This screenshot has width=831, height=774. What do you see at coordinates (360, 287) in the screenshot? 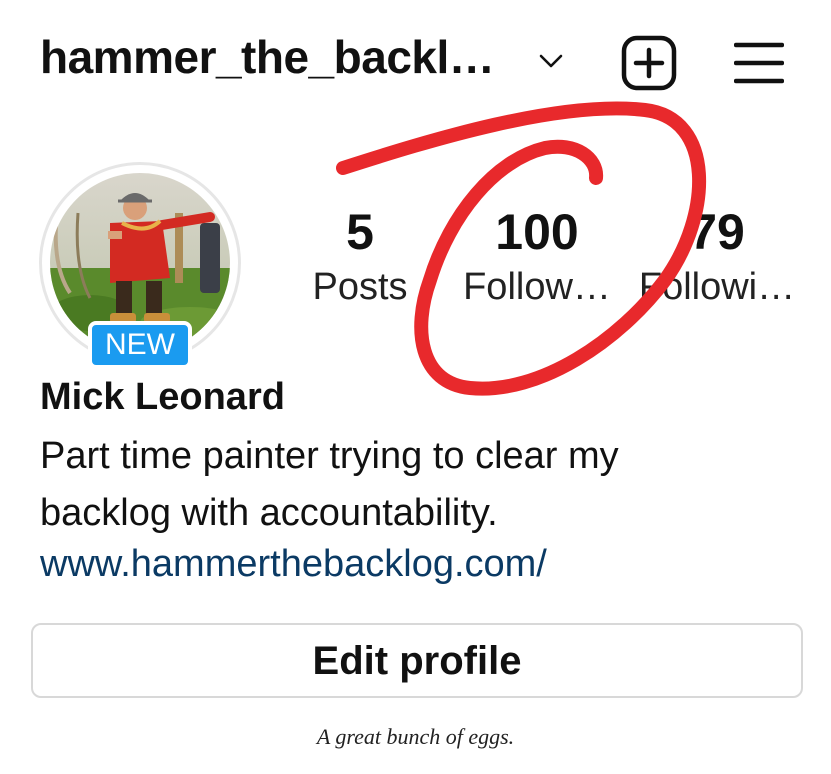
I see `posts-label: Posts` at bounding box center [360, 287].